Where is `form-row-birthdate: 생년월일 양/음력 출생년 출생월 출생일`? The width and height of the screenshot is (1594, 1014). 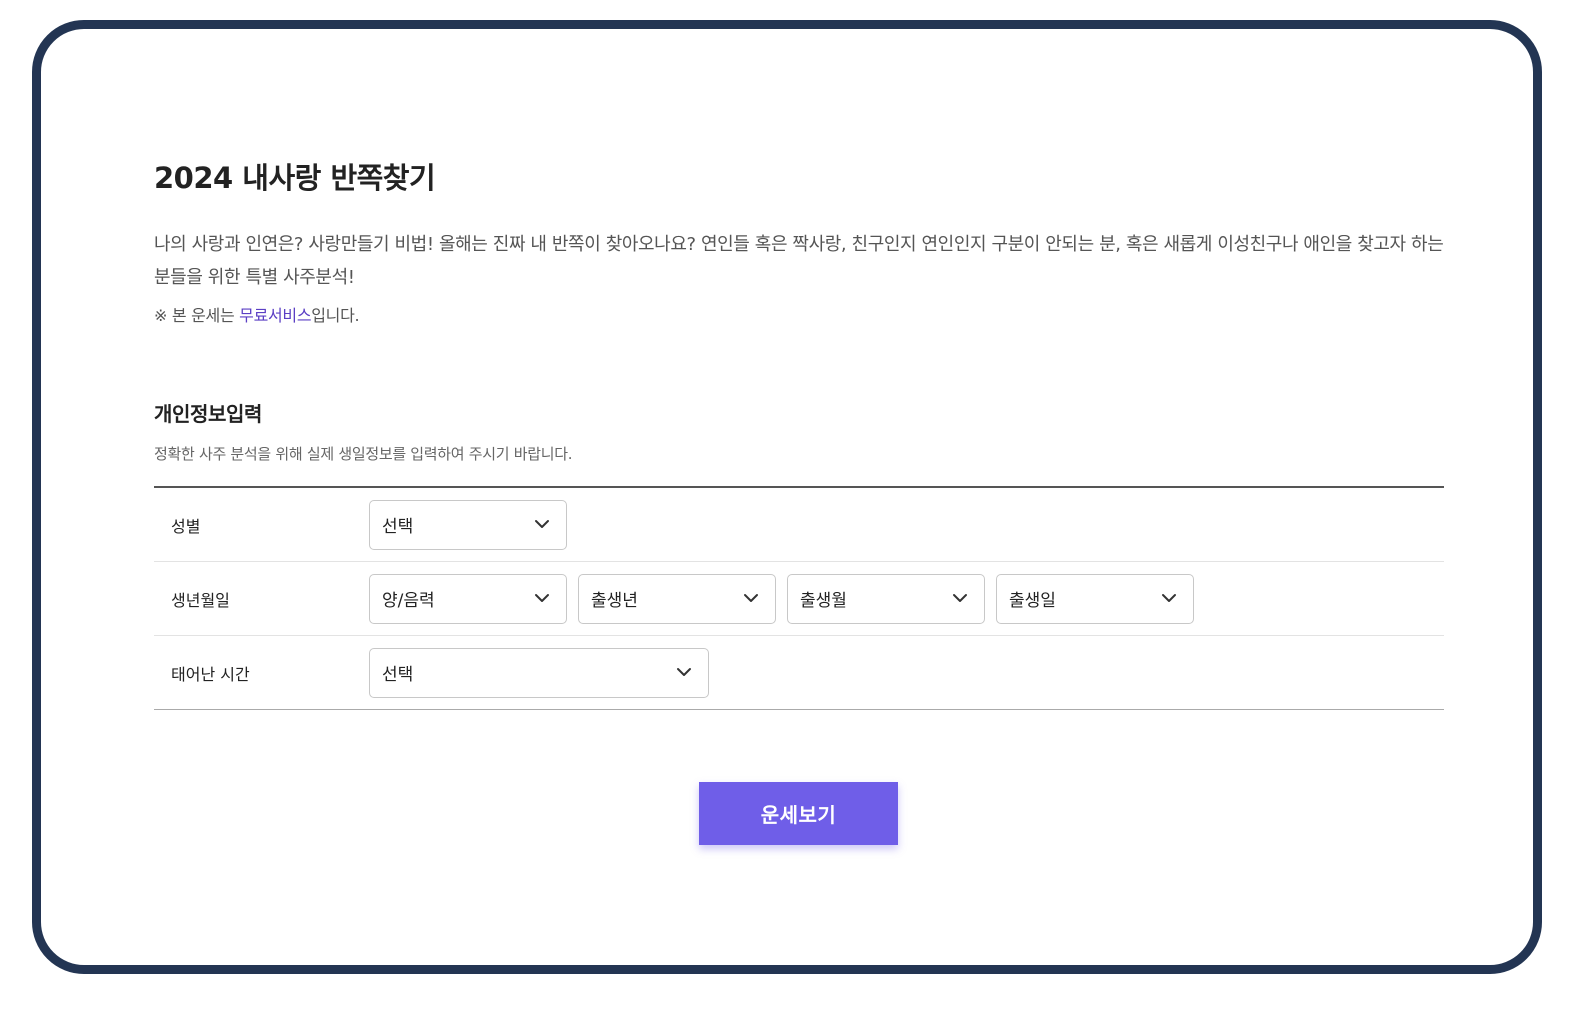
form-row-birthdate: 생년월일 양/음력 출생년 출생월 출생일 is located at coordinates (799, 599).